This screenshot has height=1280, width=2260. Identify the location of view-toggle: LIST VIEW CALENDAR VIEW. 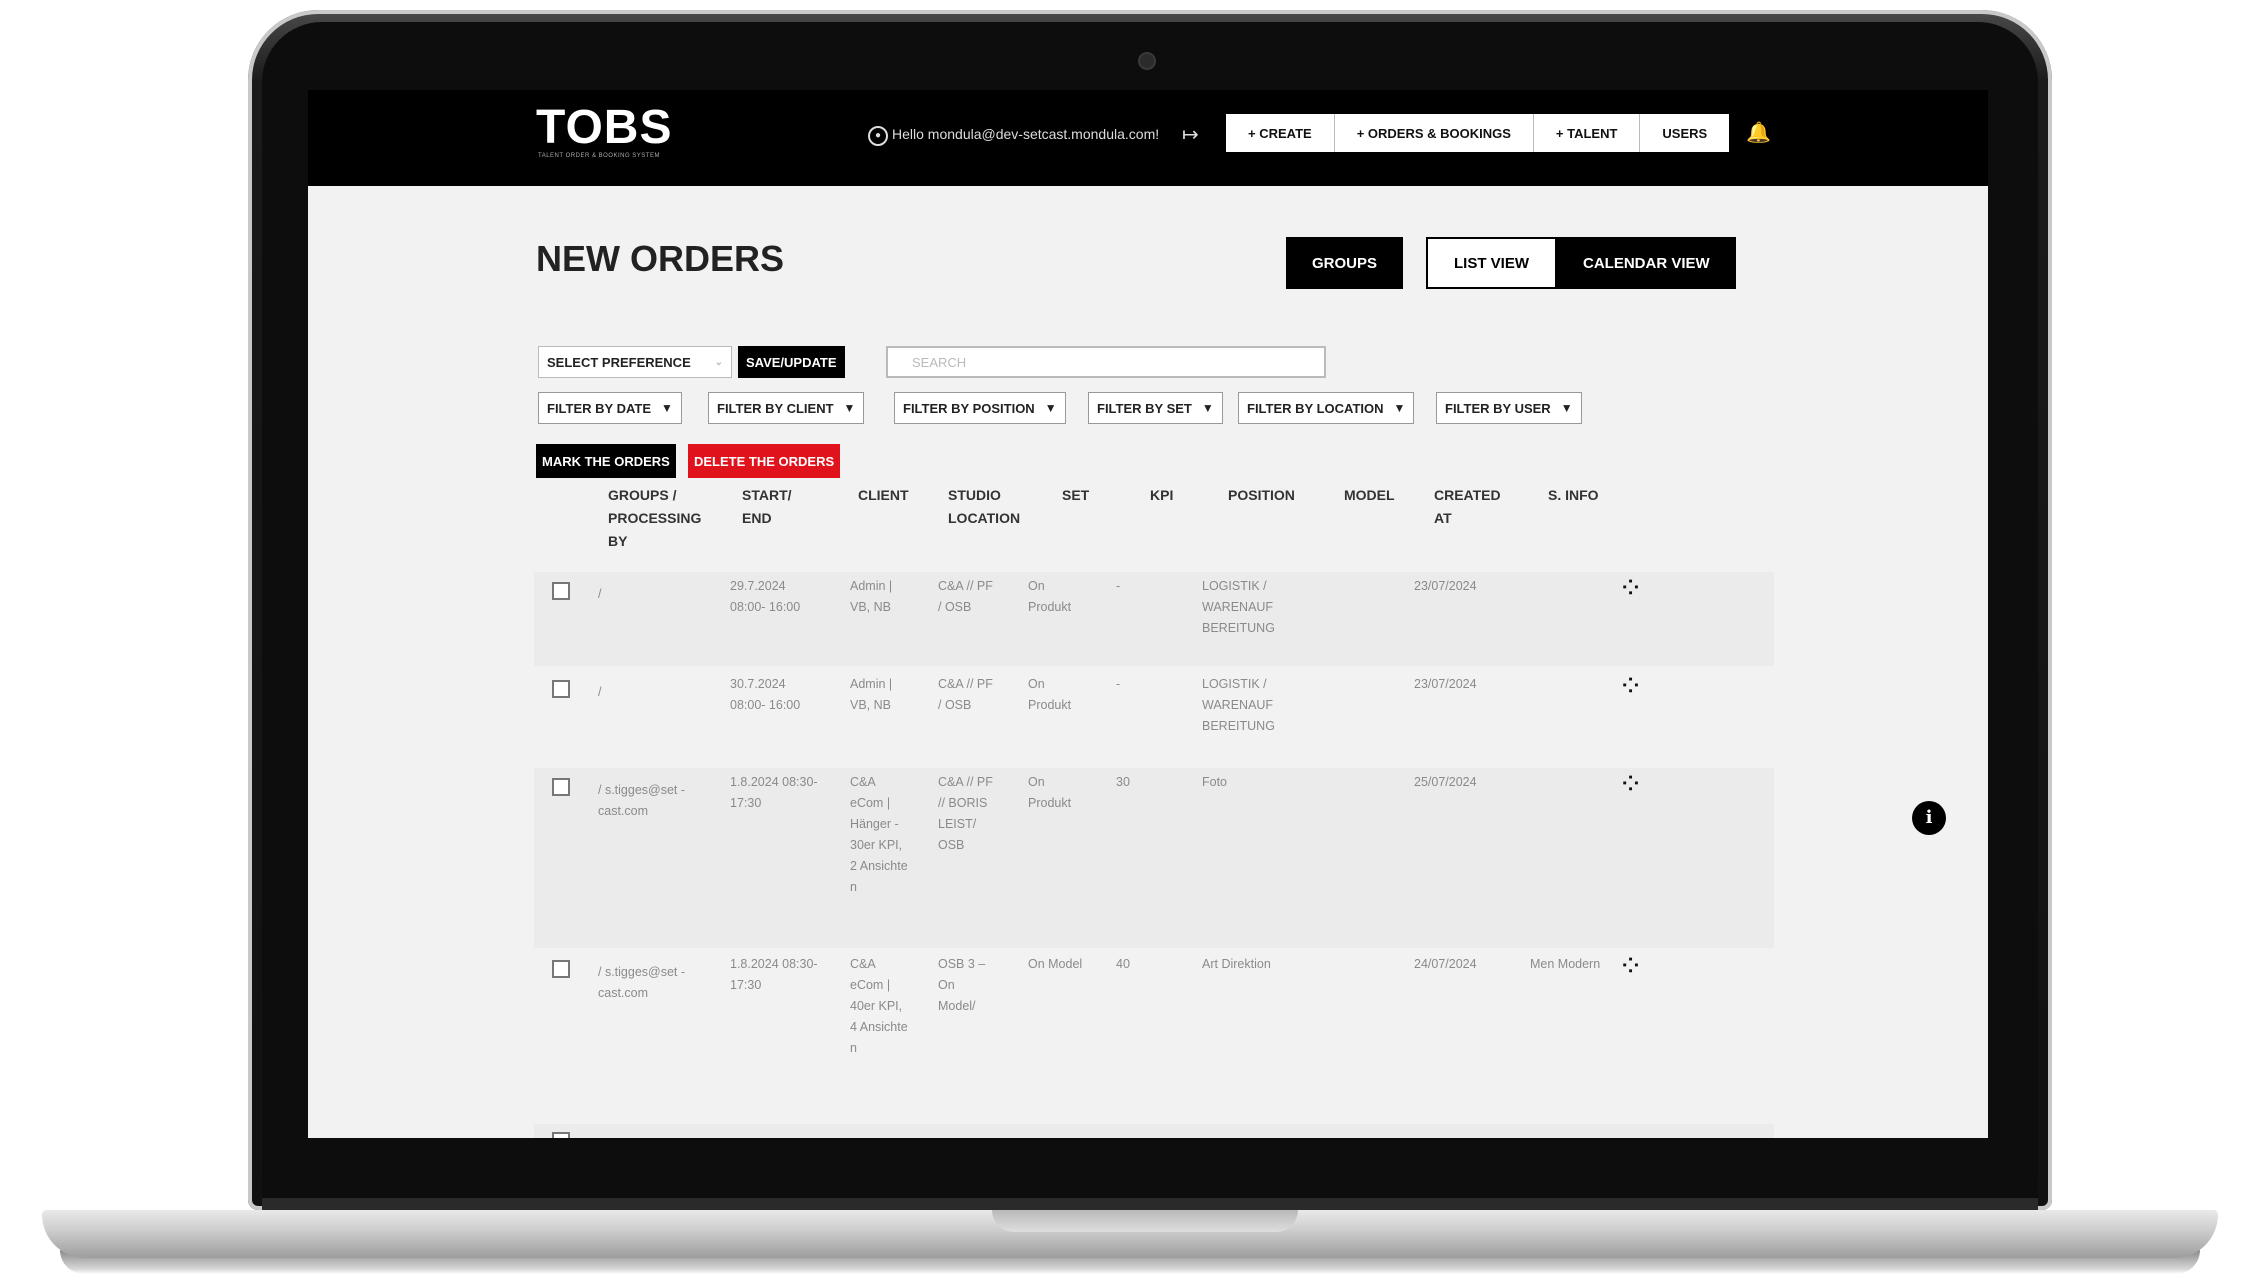
(1581, 263).